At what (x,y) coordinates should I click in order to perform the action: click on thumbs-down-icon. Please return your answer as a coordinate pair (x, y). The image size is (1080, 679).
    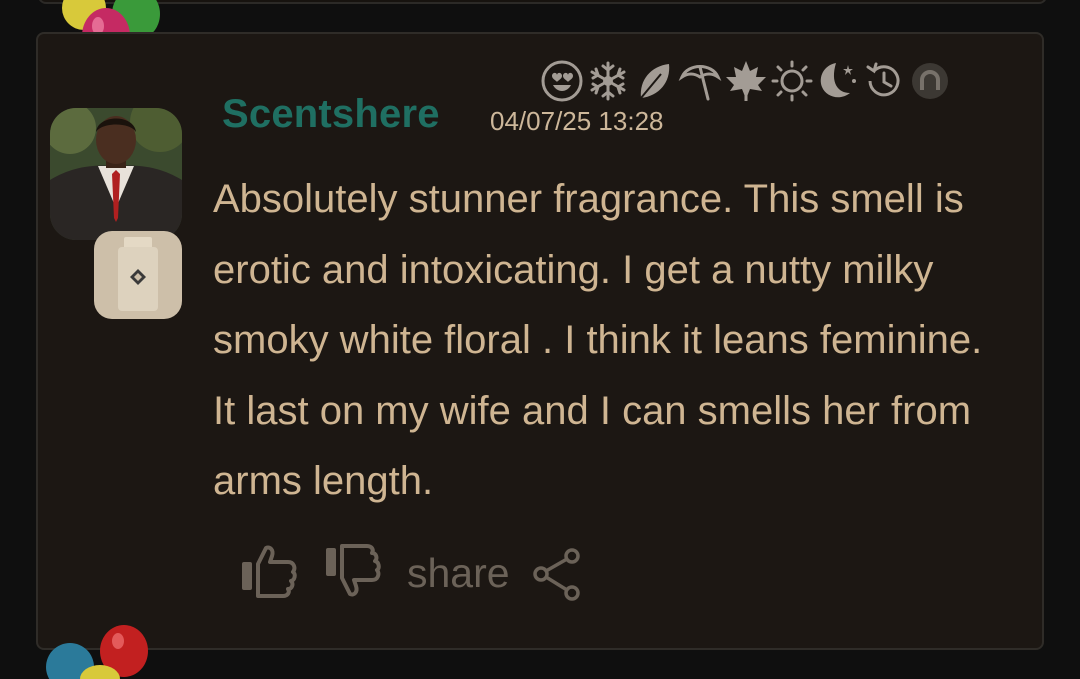
    Looking at the image, I should click on (352, 572).